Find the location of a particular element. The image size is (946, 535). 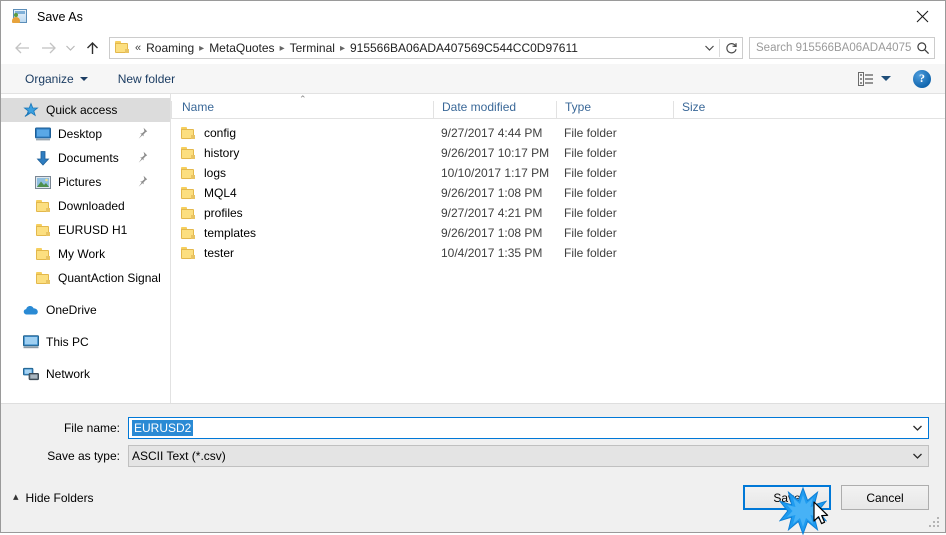

sidebar-item-pictures: Pictures is located at coordinates (85, 182).